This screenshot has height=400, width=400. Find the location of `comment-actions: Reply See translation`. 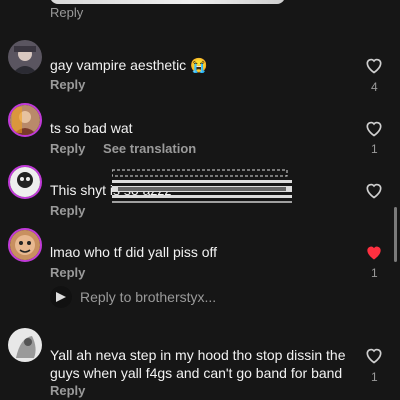

comment-actions: Reply See translation is located at coordinates (130, 148).